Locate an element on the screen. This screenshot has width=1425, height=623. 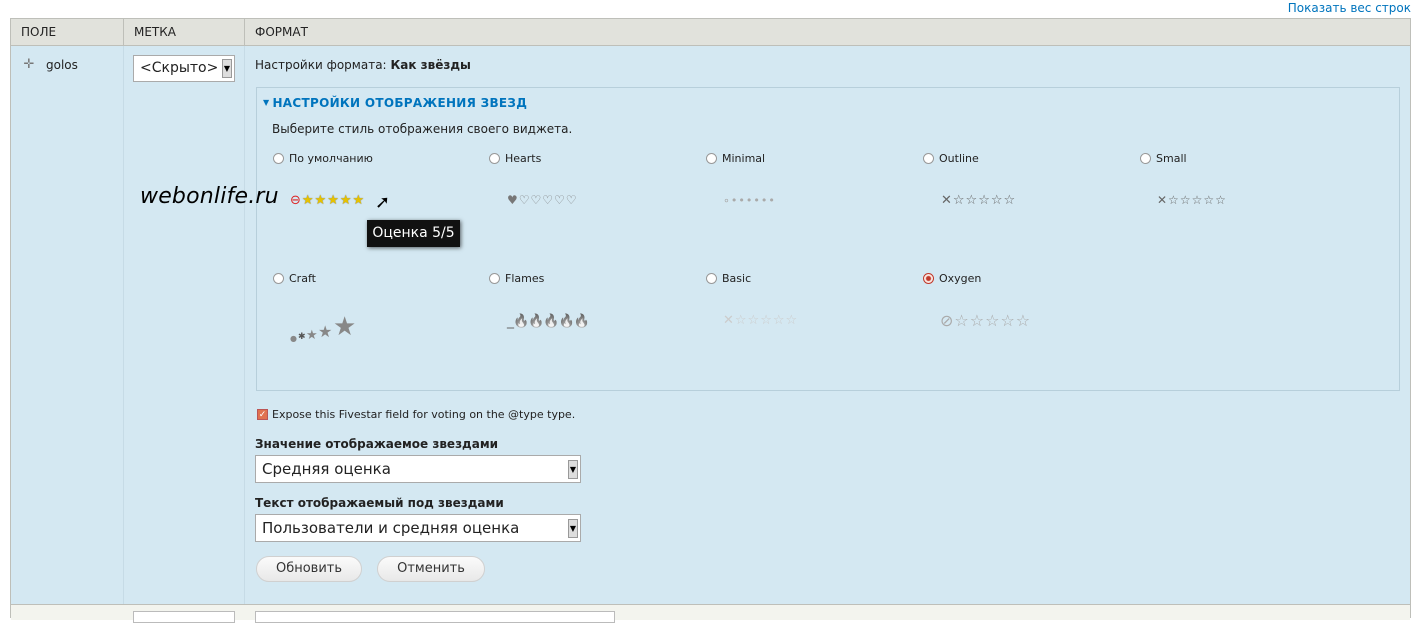
flames-preview: _🔥🔥🔥🔥🔥 is located at coordinates (548, 321).